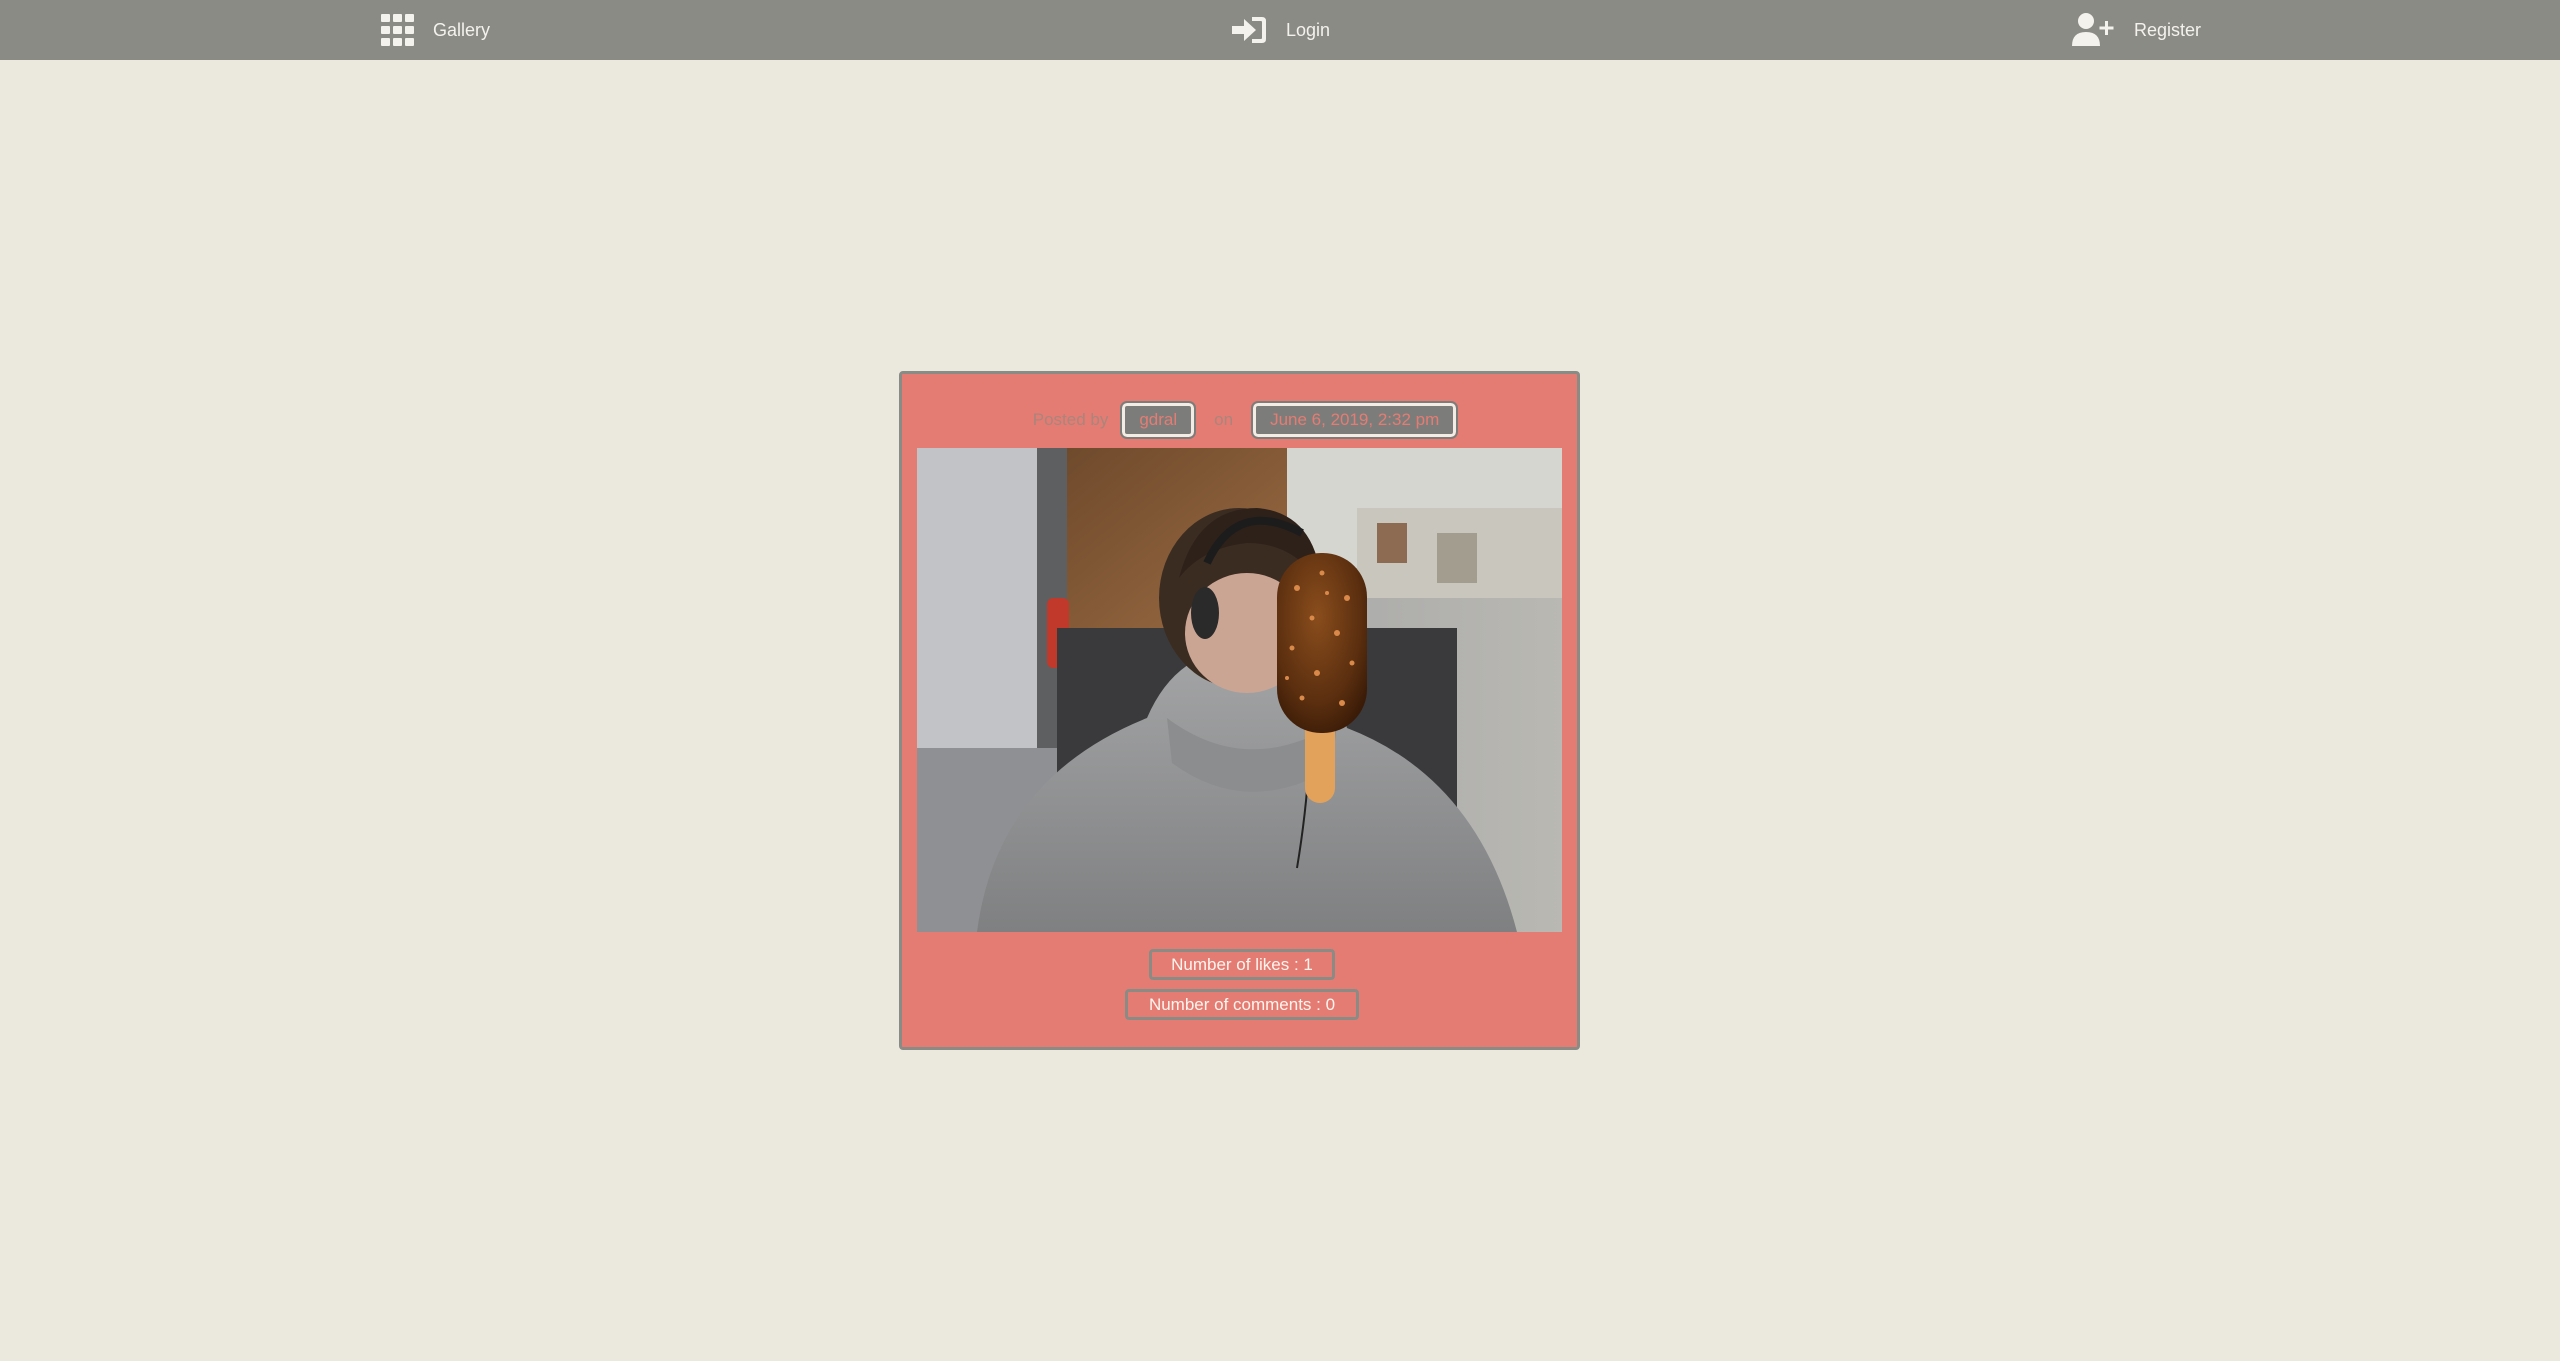 This screenshot has height=1361, width=2560. I want to click on user-plus-icon, so click(2094, 30).